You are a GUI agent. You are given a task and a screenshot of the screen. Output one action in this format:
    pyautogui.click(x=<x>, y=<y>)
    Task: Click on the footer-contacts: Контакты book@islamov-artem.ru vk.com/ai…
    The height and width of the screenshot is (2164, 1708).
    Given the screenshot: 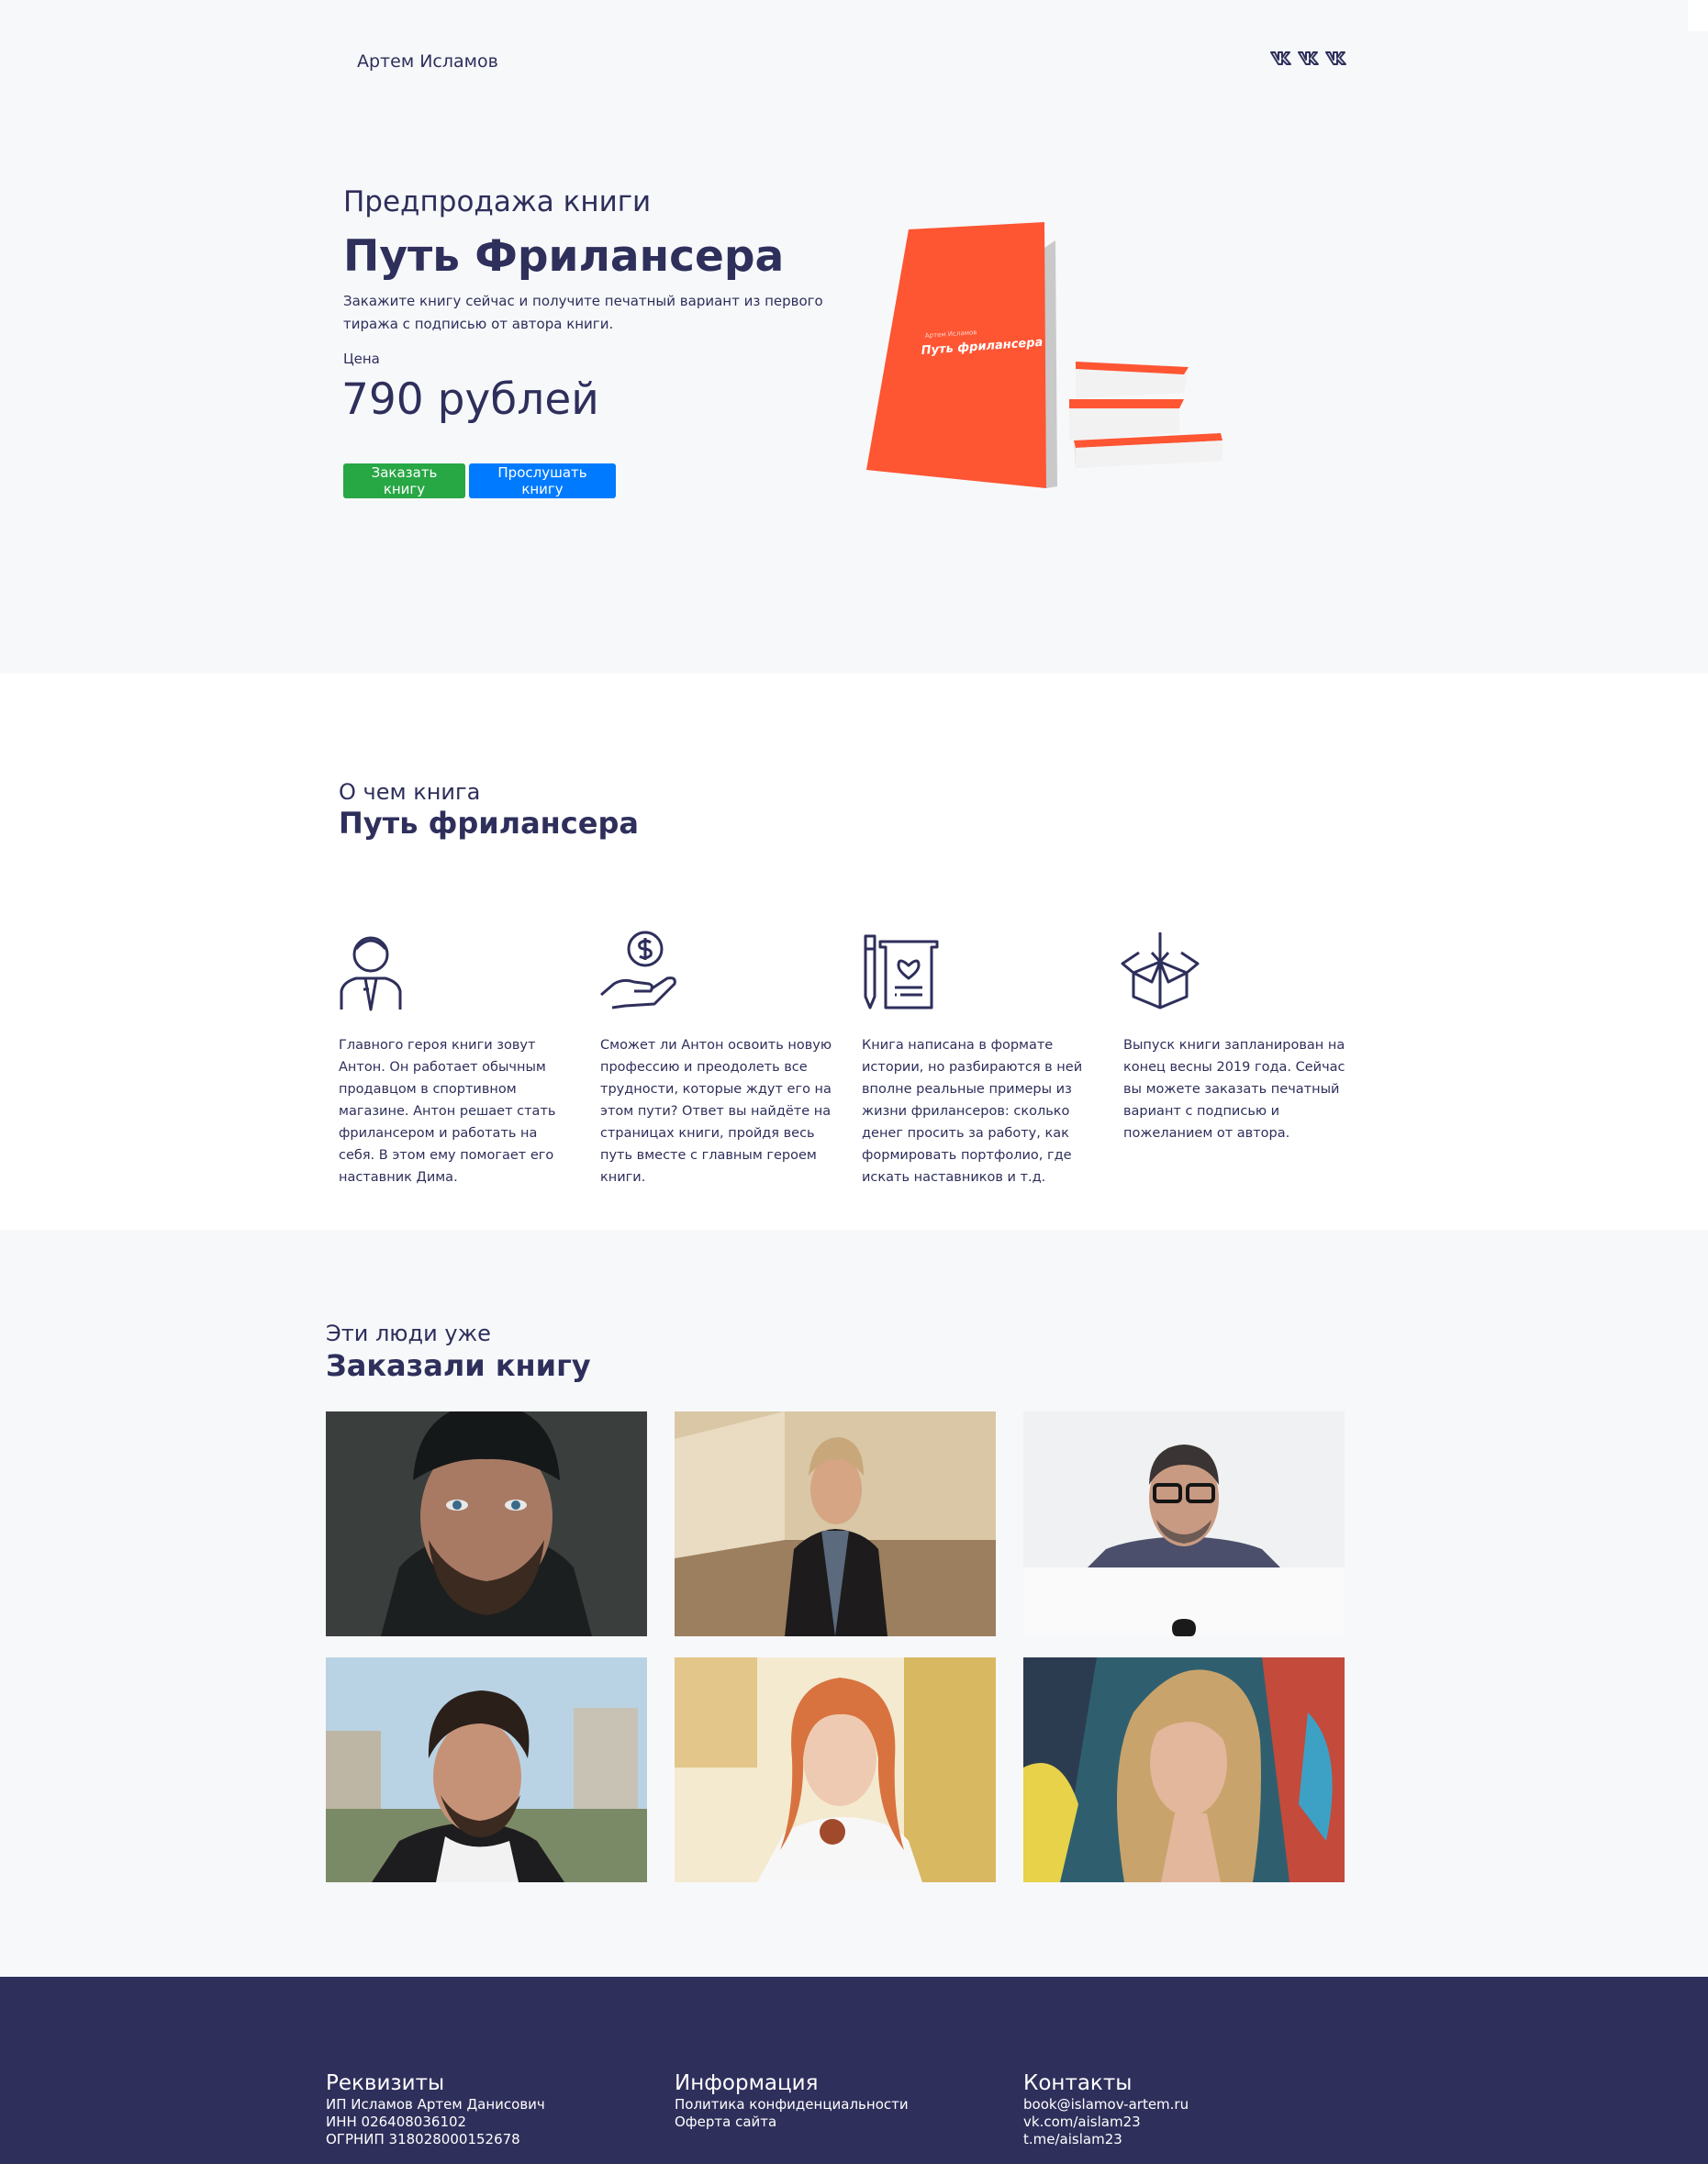 What is the action you would take?
    pyautogui.click(x=1106, y=2109)
    